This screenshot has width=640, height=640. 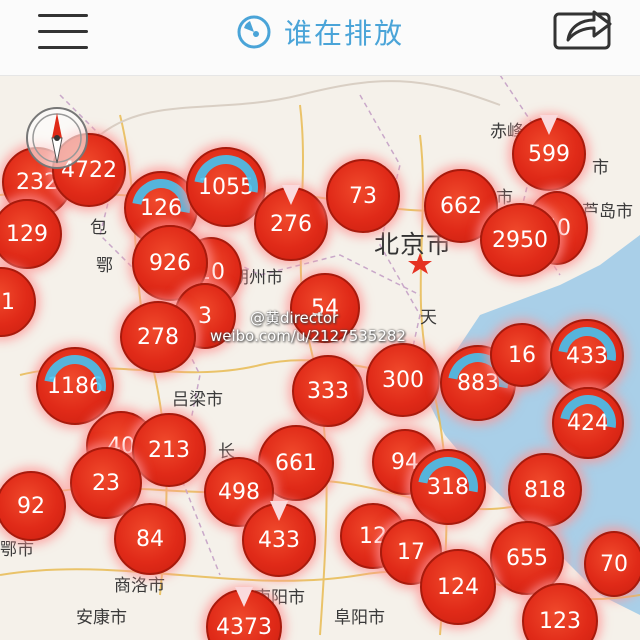 What do you see at coordinates (104, 266) in the screenshot?
I see `place-e: 鄂` at bounding box center [104, 266].